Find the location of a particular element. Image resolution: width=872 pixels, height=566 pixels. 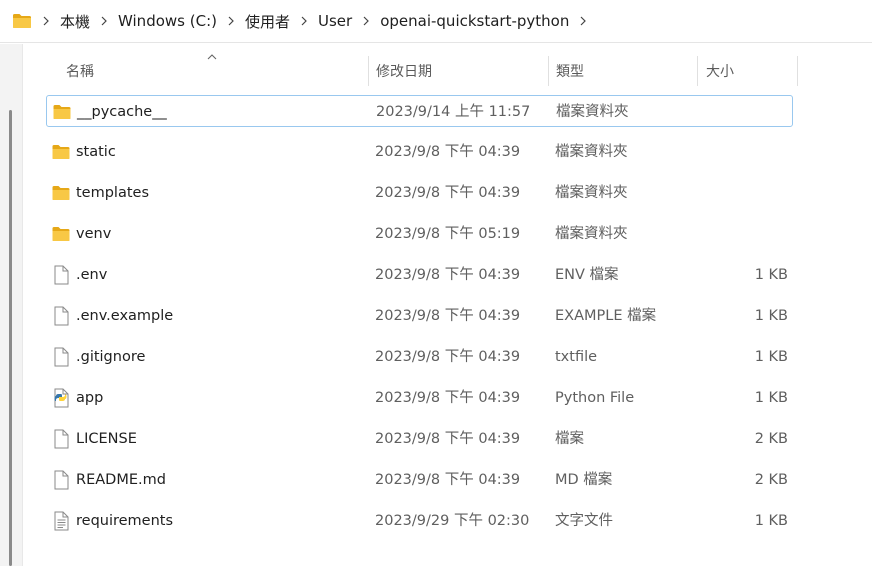

file-row: venv 2023/9/8 下午 05:19 檔案資料夾 is located at coordinates (419, 234).